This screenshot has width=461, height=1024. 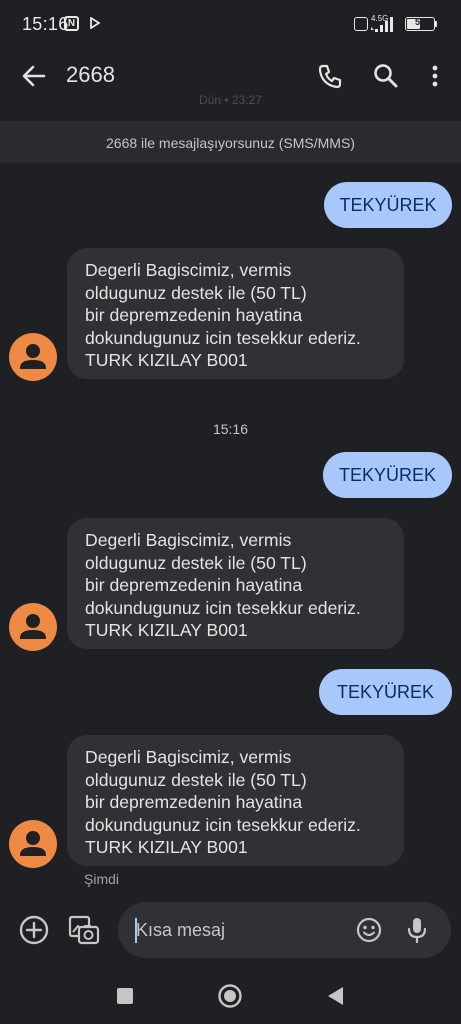 I want to click on microphone-icon, so click(x=417, y=930).